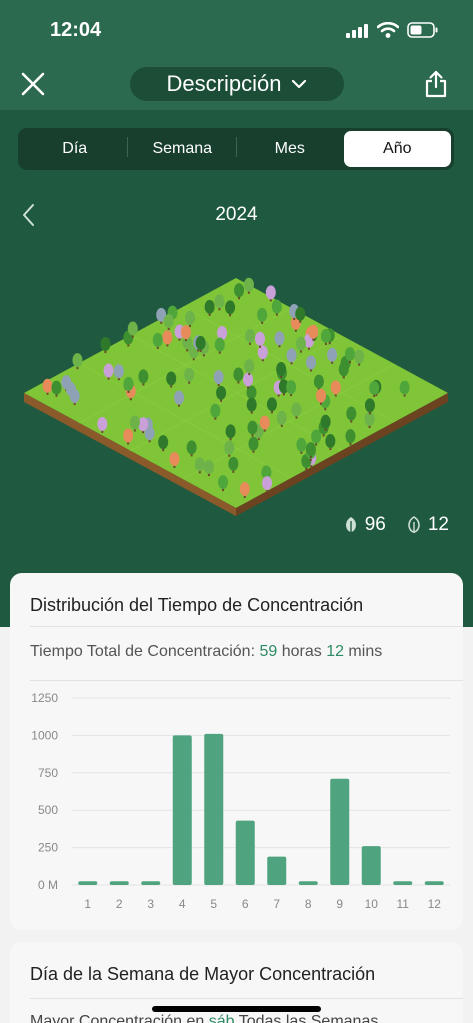 The image size is (473, 1023). Describe the element at coordinates (236, 214) in the screenshot. I see `period-label: 2024` at that location.